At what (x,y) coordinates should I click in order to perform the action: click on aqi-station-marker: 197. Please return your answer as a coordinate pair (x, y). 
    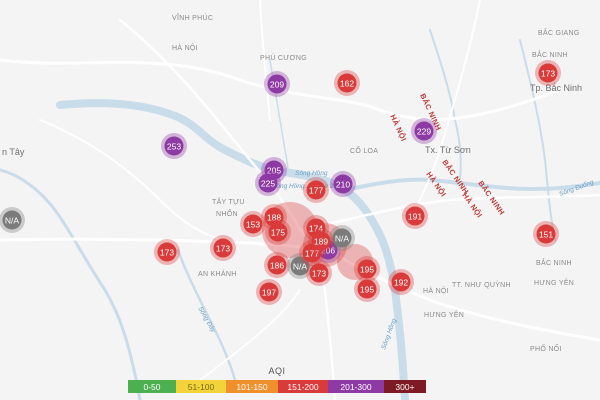
    Looking at the image, I should click on (269, 292).